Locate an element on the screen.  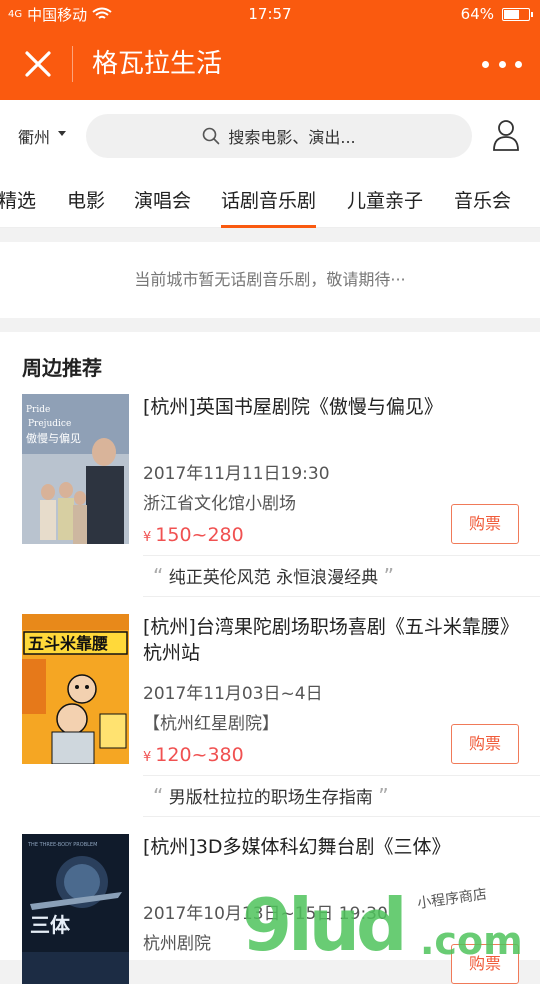
event-venue: 杭州剧院 is located at coordinates (177, 944).